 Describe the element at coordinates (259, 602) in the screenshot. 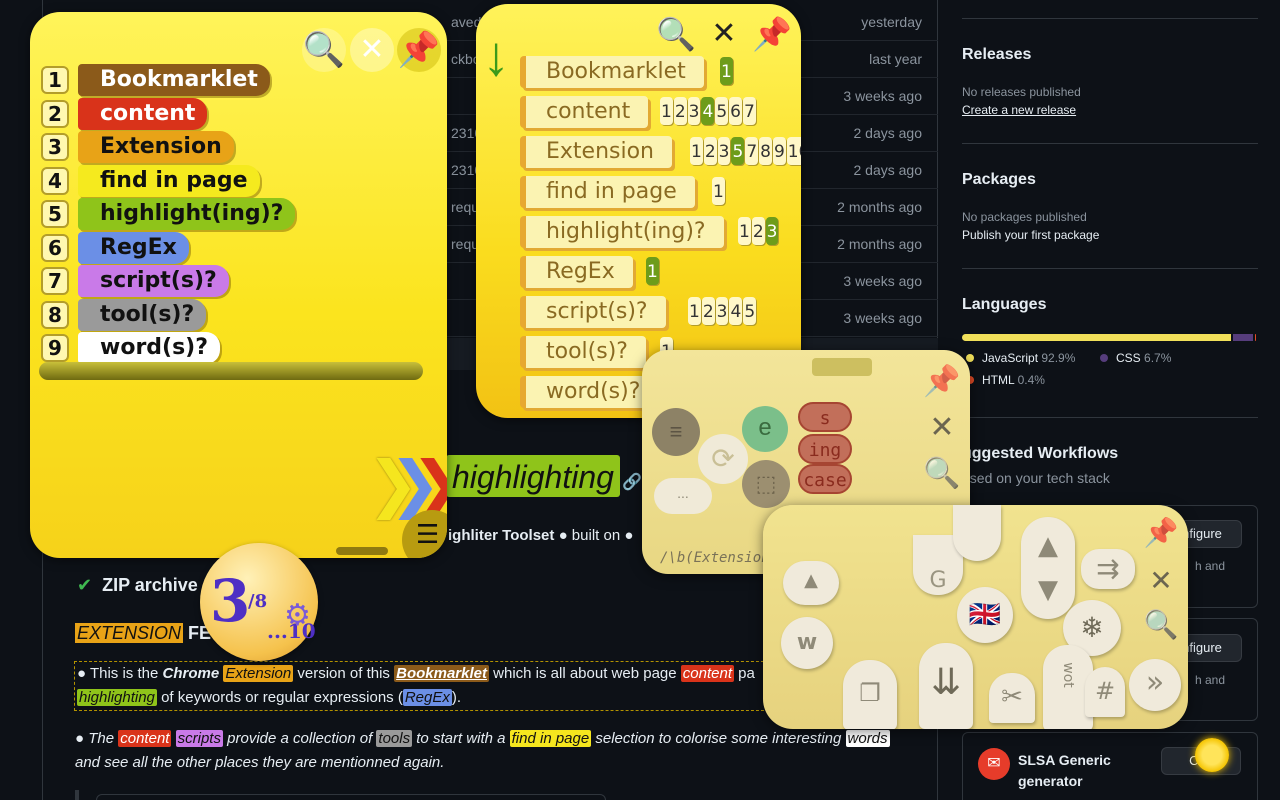

I see `match-counter: 3 /8 ...10 ⚙` at that location.